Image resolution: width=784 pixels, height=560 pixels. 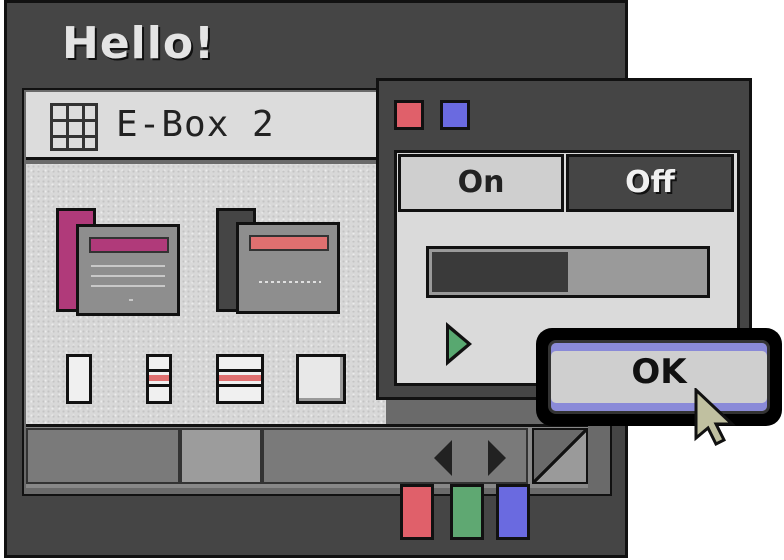 What do you see at coordinates (467, 512) in the screenshot?
I see `swatch-green` at bounding box center [467, 512].